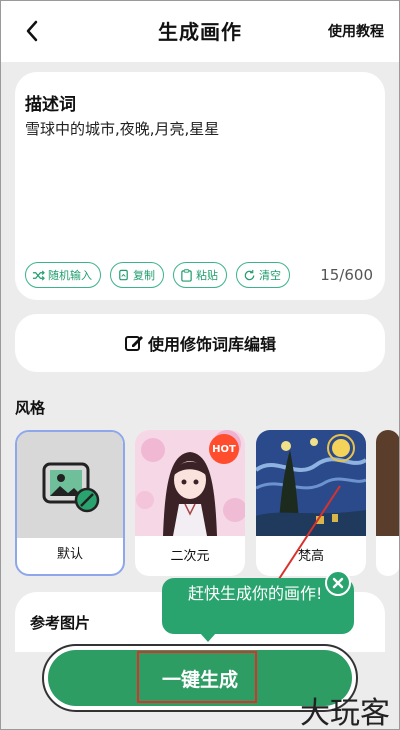 Image resolution: width=400 pixels, height=730 pixels. What do you see at coordinates (197, 677) in the screenshot?
I see `annotation-highlight-box` at bounding box center [197, 677].